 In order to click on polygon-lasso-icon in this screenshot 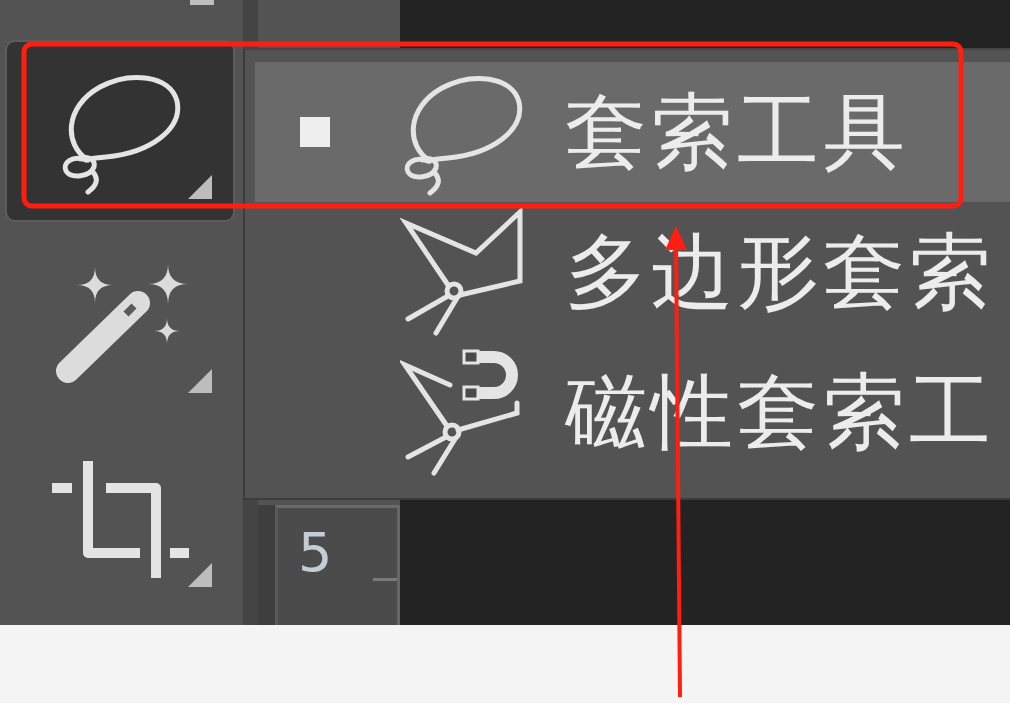, I will do `click(462, 272)`.